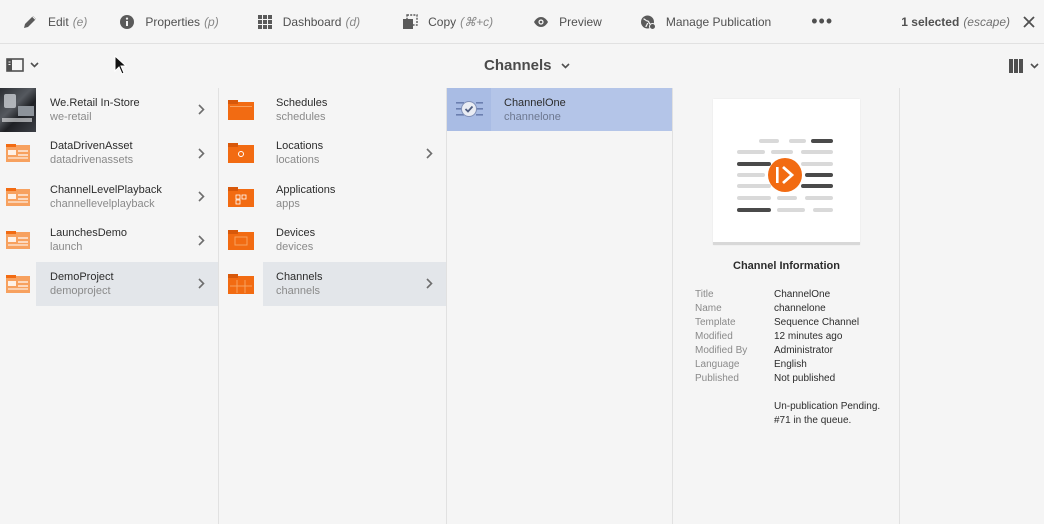  I want to click on copy-label: Copy, so click(442, 21).